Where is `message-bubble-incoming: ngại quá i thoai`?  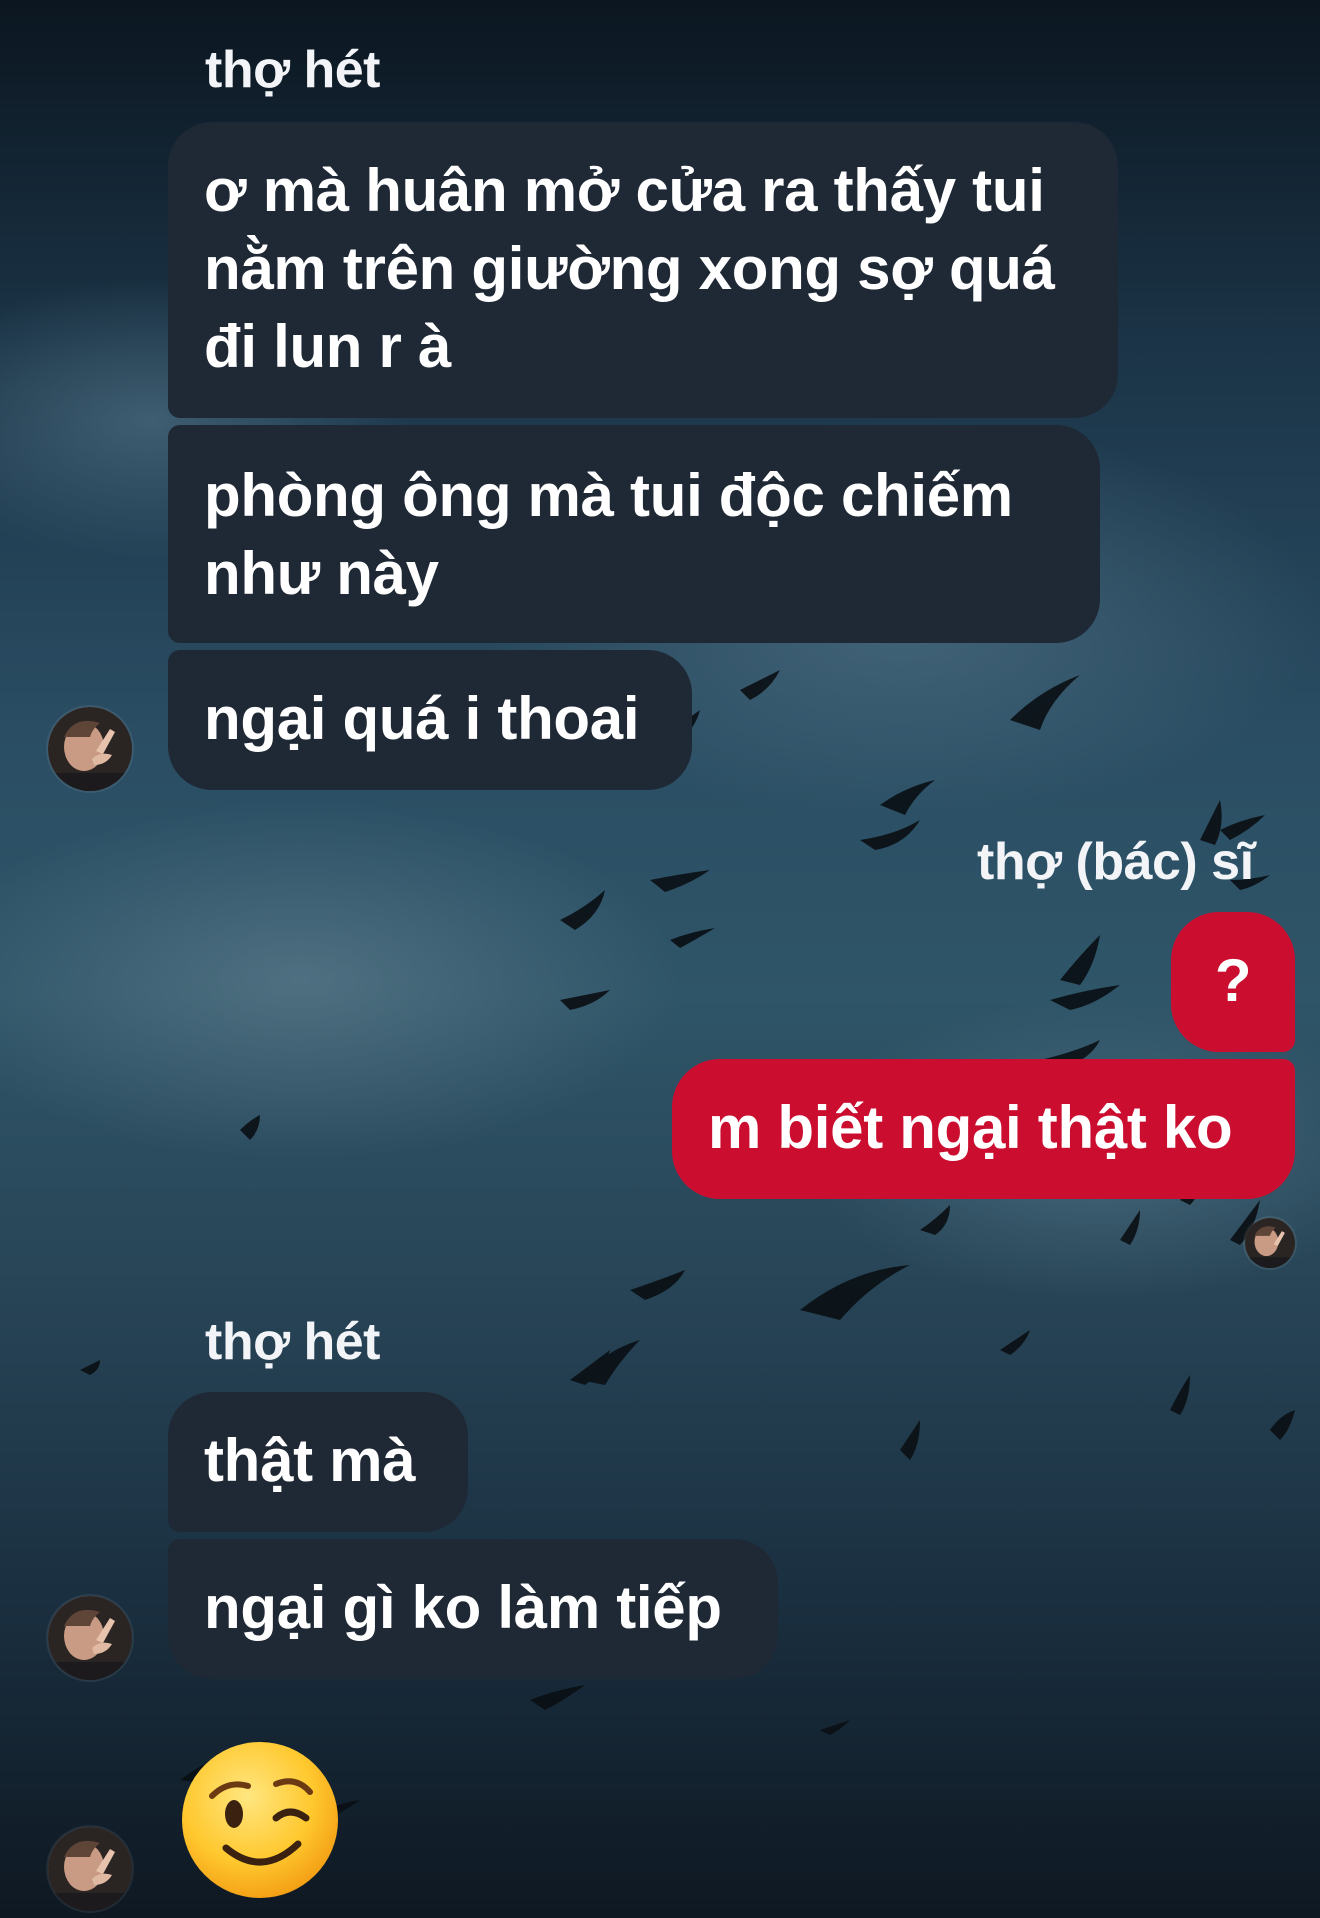
message-bubble-incoming: ngại quá i thoai is located at coordinates (430, 720).